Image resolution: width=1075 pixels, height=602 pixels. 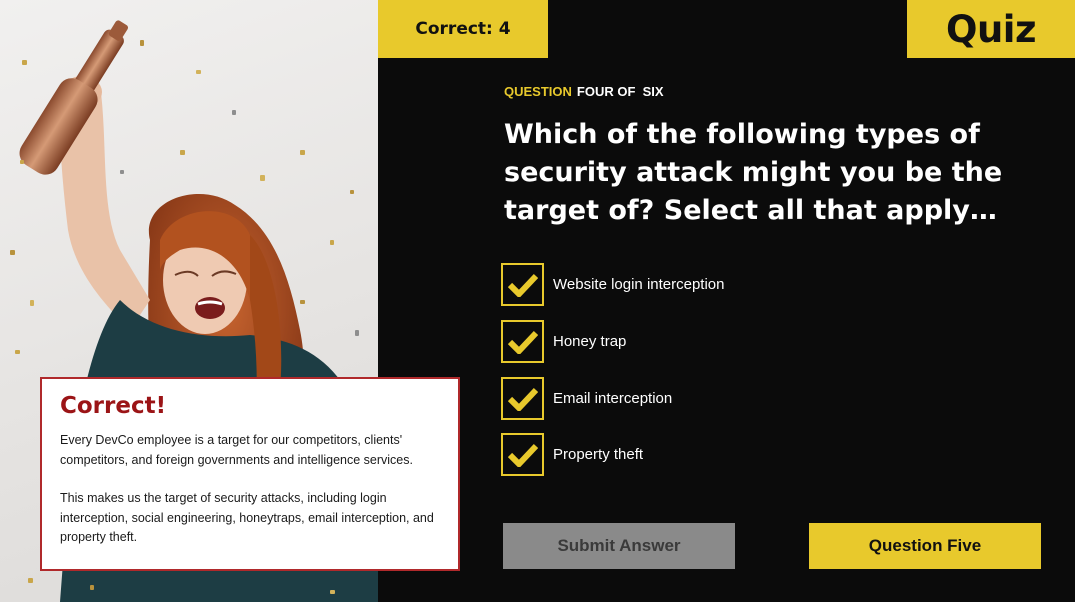 What do you see at coordinates (639, 284) in the screenshot?
I see `option-label: Website login interception` at bounding box center [639, 284].